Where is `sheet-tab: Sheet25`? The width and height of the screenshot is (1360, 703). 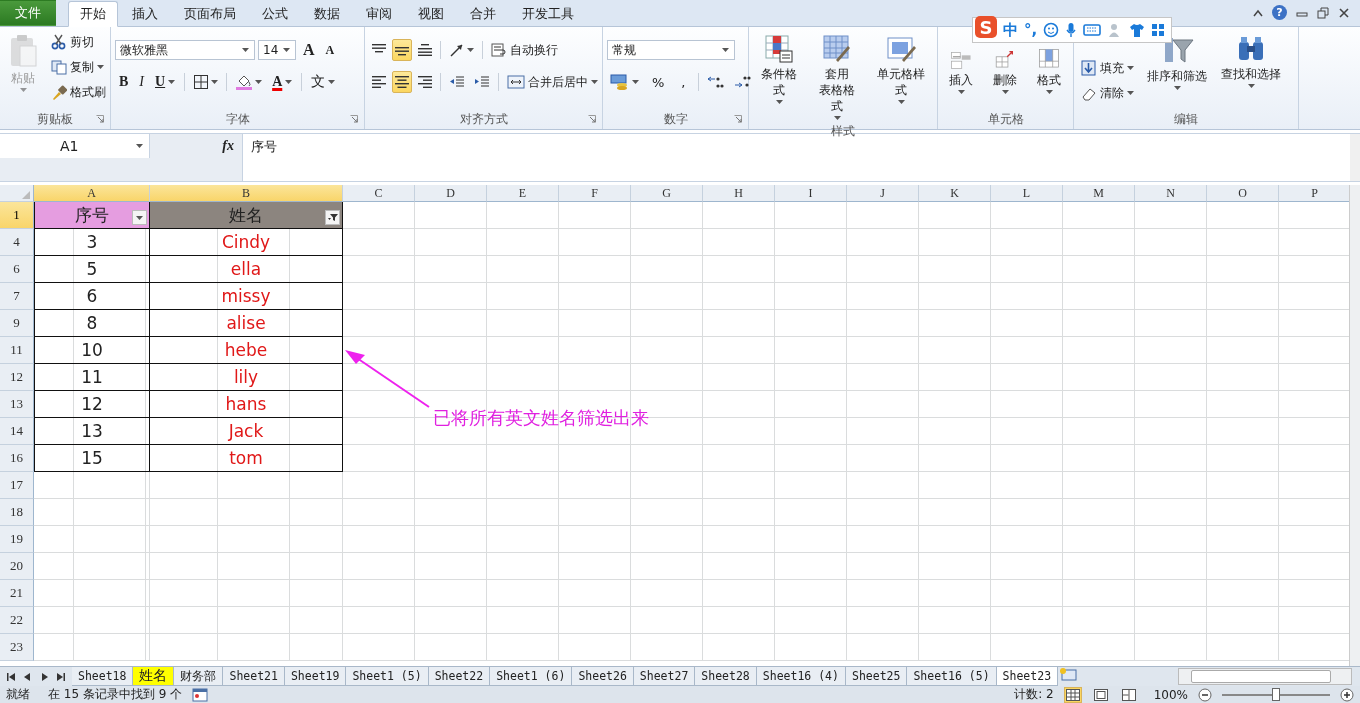
sheet-tab: Sheet25 is located at coordinates (876, 676).